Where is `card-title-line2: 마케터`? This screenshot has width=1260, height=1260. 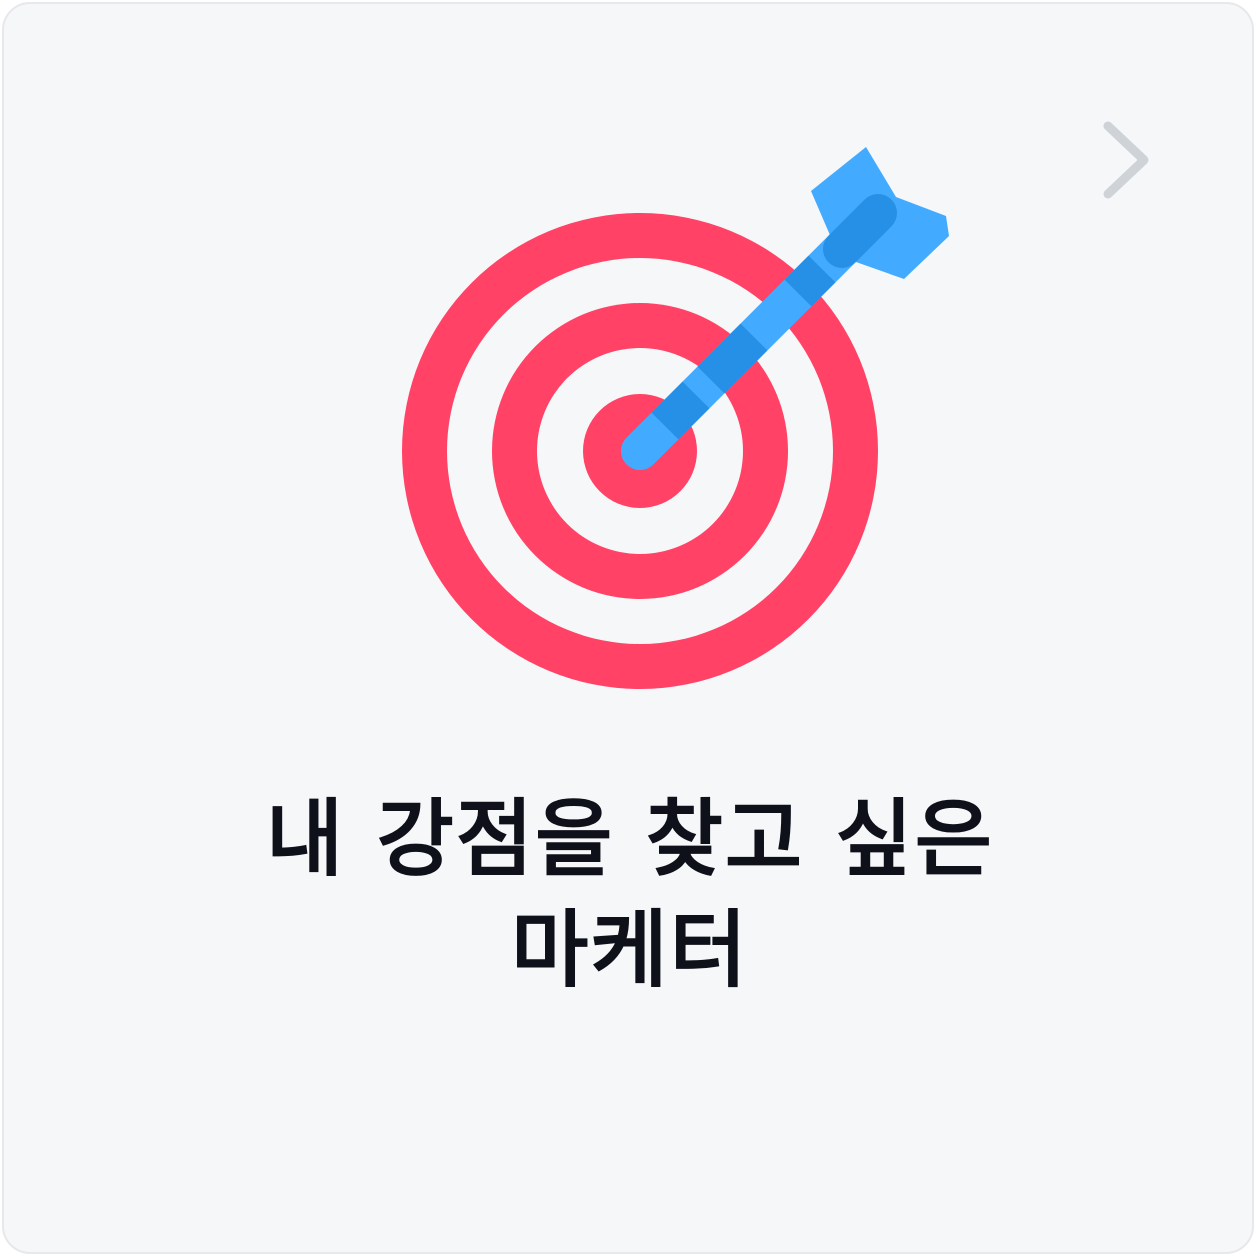
card-title-line2: 마케터 is located at coordinates (630, 949).